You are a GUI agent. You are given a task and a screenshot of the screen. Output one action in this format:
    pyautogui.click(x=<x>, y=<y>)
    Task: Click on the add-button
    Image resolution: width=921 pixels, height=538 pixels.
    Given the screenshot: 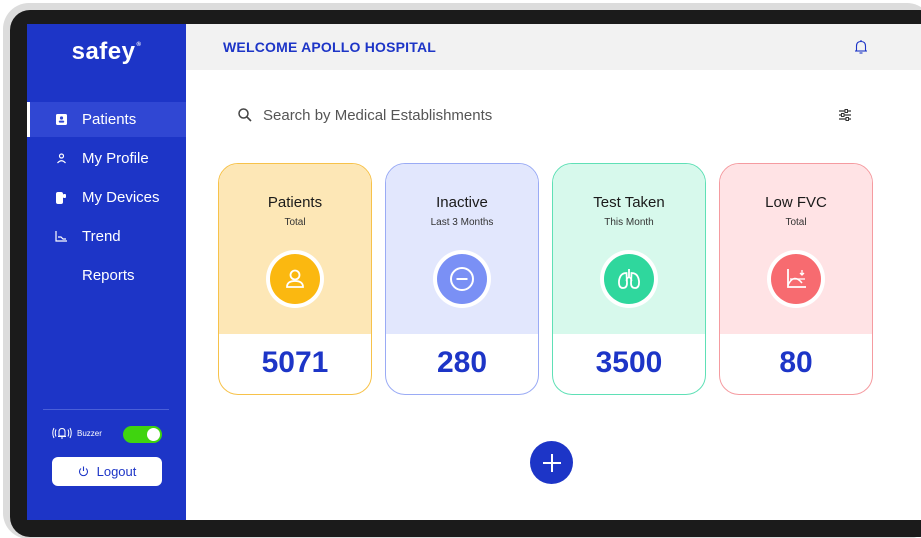 What is the action you would take?
    pyautogui.click(x=551, y=462)
    